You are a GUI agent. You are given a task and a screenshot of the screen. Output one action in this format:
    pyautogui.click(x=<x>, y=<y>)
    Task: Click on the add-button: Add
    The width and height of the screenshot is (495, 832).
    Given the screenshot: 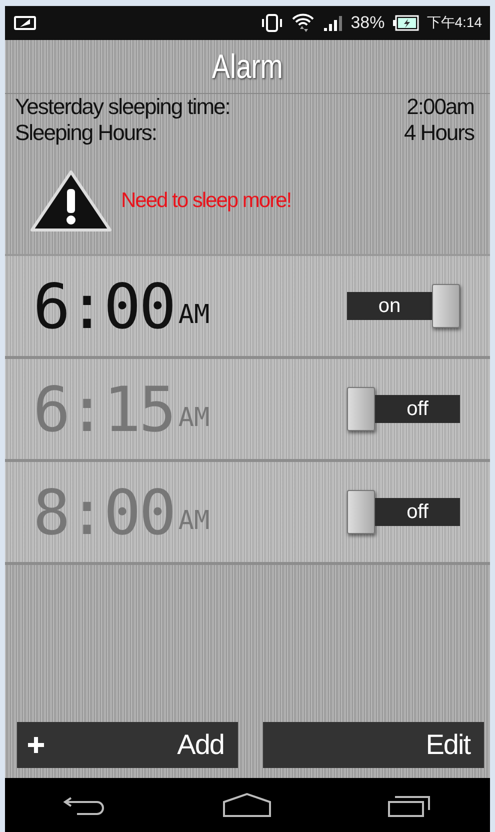 What is the action you would take?
    pyautogui.click(x=127, y=745)
    